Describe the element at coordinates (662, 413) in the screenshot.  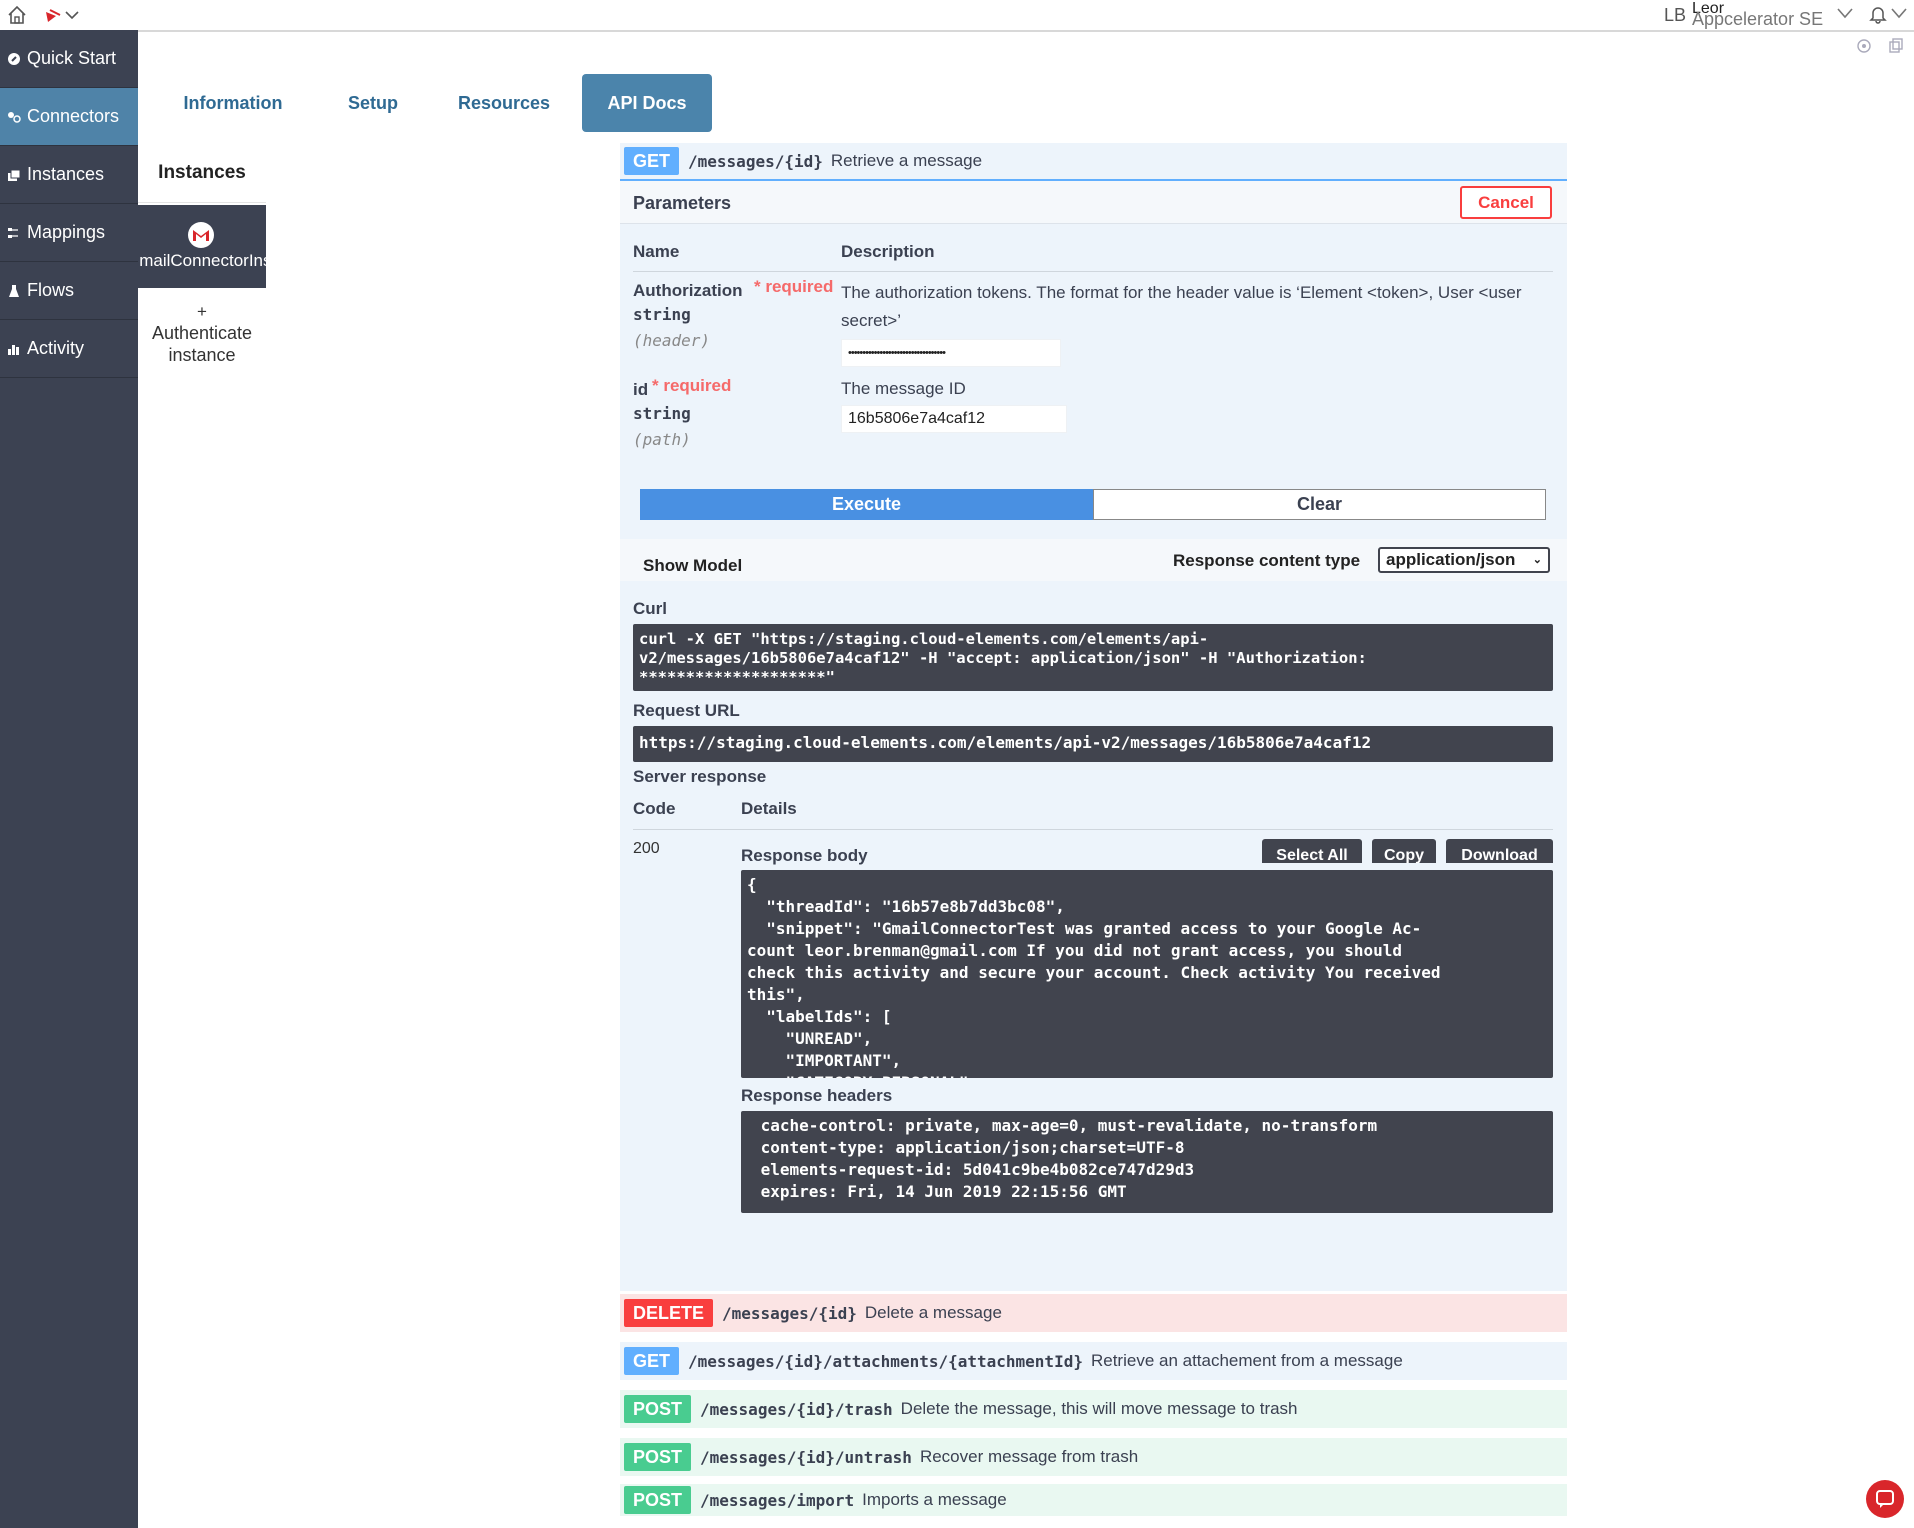
I see `param-type: string` at that location.